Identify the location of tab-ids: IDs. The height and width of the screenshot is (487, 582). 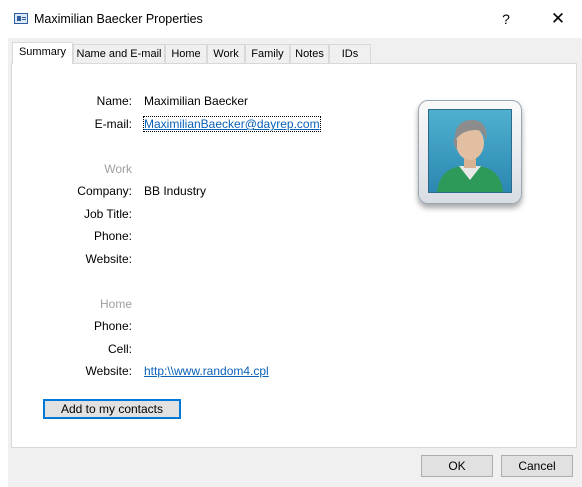
(350, 53).